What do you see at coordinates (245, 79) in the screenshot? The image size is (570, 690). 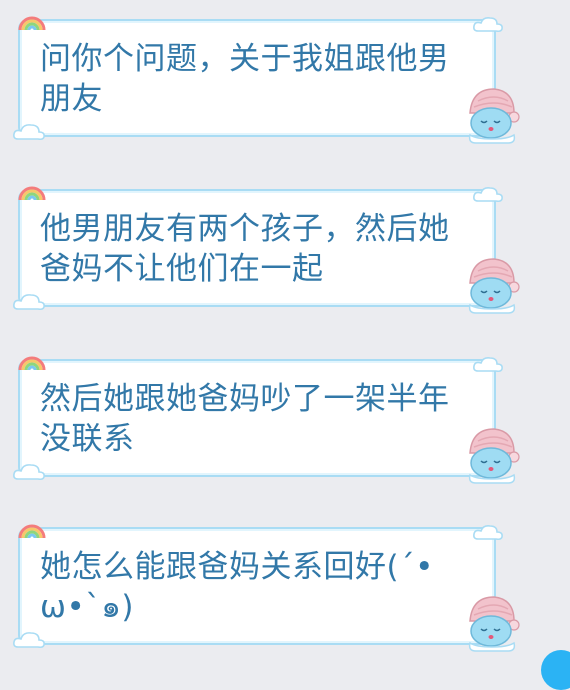 I see `message-text: 问你个问题，关于我姐跟他男朋友` at bounding box center [245, 79].